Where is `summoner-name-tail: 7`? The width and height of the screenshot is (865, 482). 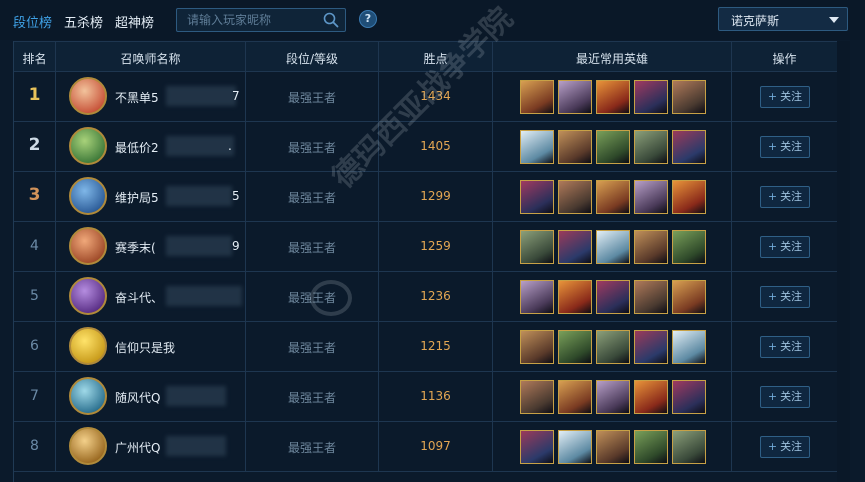
summoner-name-tail: 7 is located at coordinates (236, 96).